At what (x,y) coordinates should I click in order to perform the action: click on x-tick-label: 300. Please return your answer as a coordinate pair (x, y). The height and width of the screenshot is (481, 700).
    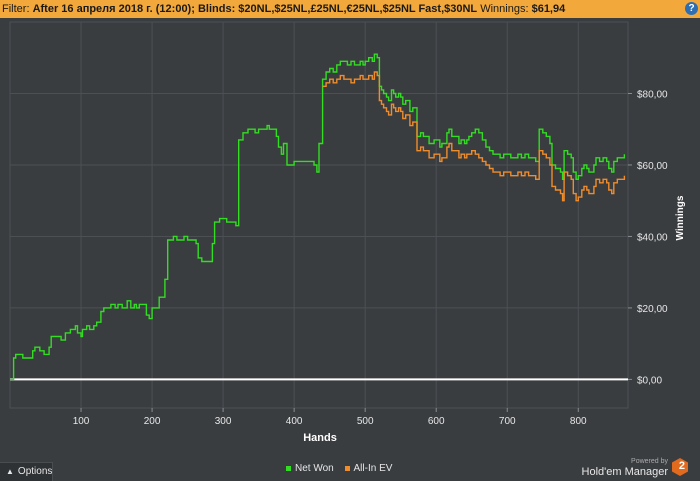
    Looking at the image, I should click on (223, 421).